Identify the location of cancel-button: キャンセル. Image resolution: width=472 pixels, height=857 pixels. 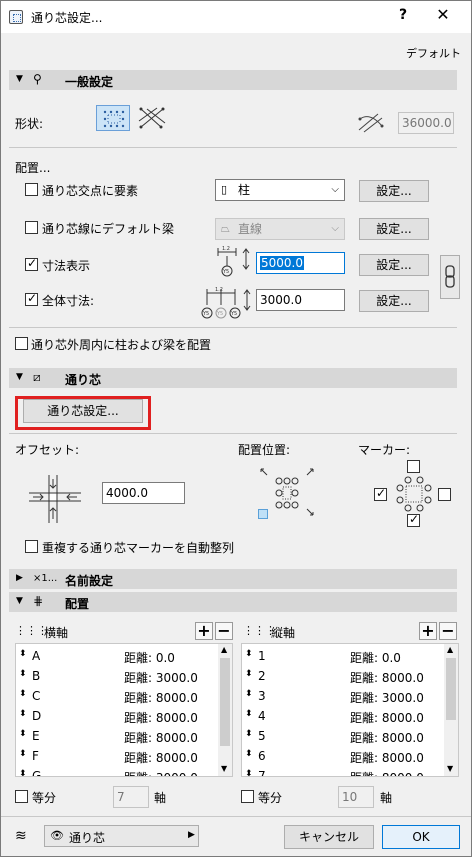
(329, 837).